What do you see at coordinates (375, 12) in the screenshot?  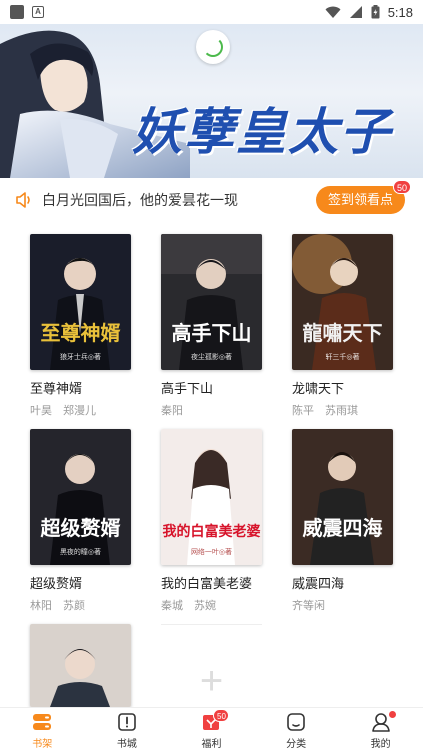 I see `battery-icon` at bounding box center [375, 12].